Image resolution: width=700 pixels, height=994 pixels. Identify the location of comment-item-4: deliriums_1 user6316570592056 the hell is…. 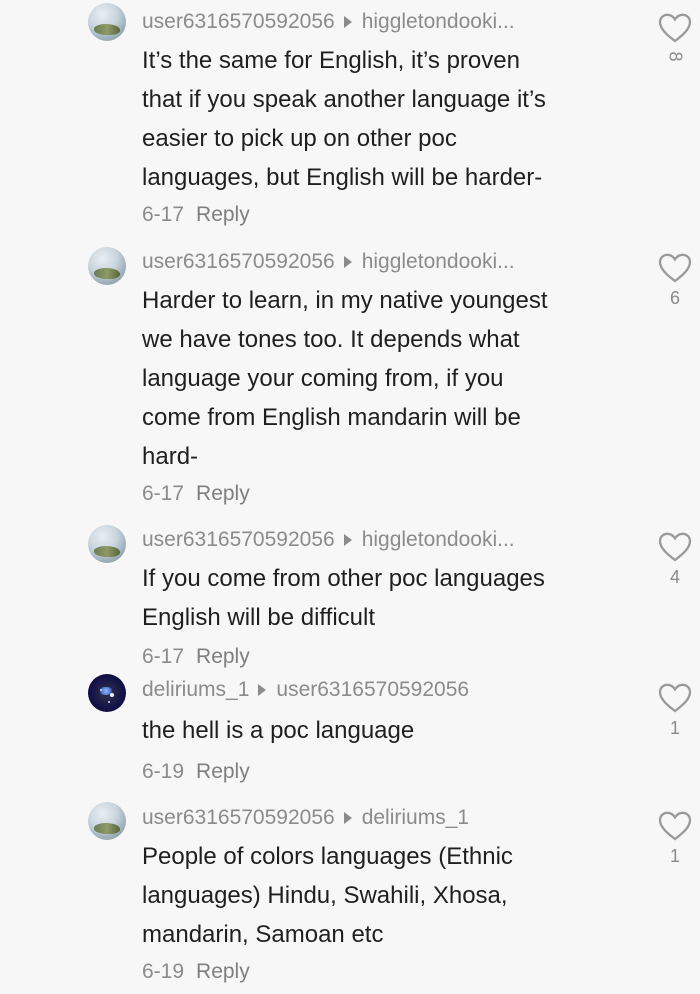
(350, 731).